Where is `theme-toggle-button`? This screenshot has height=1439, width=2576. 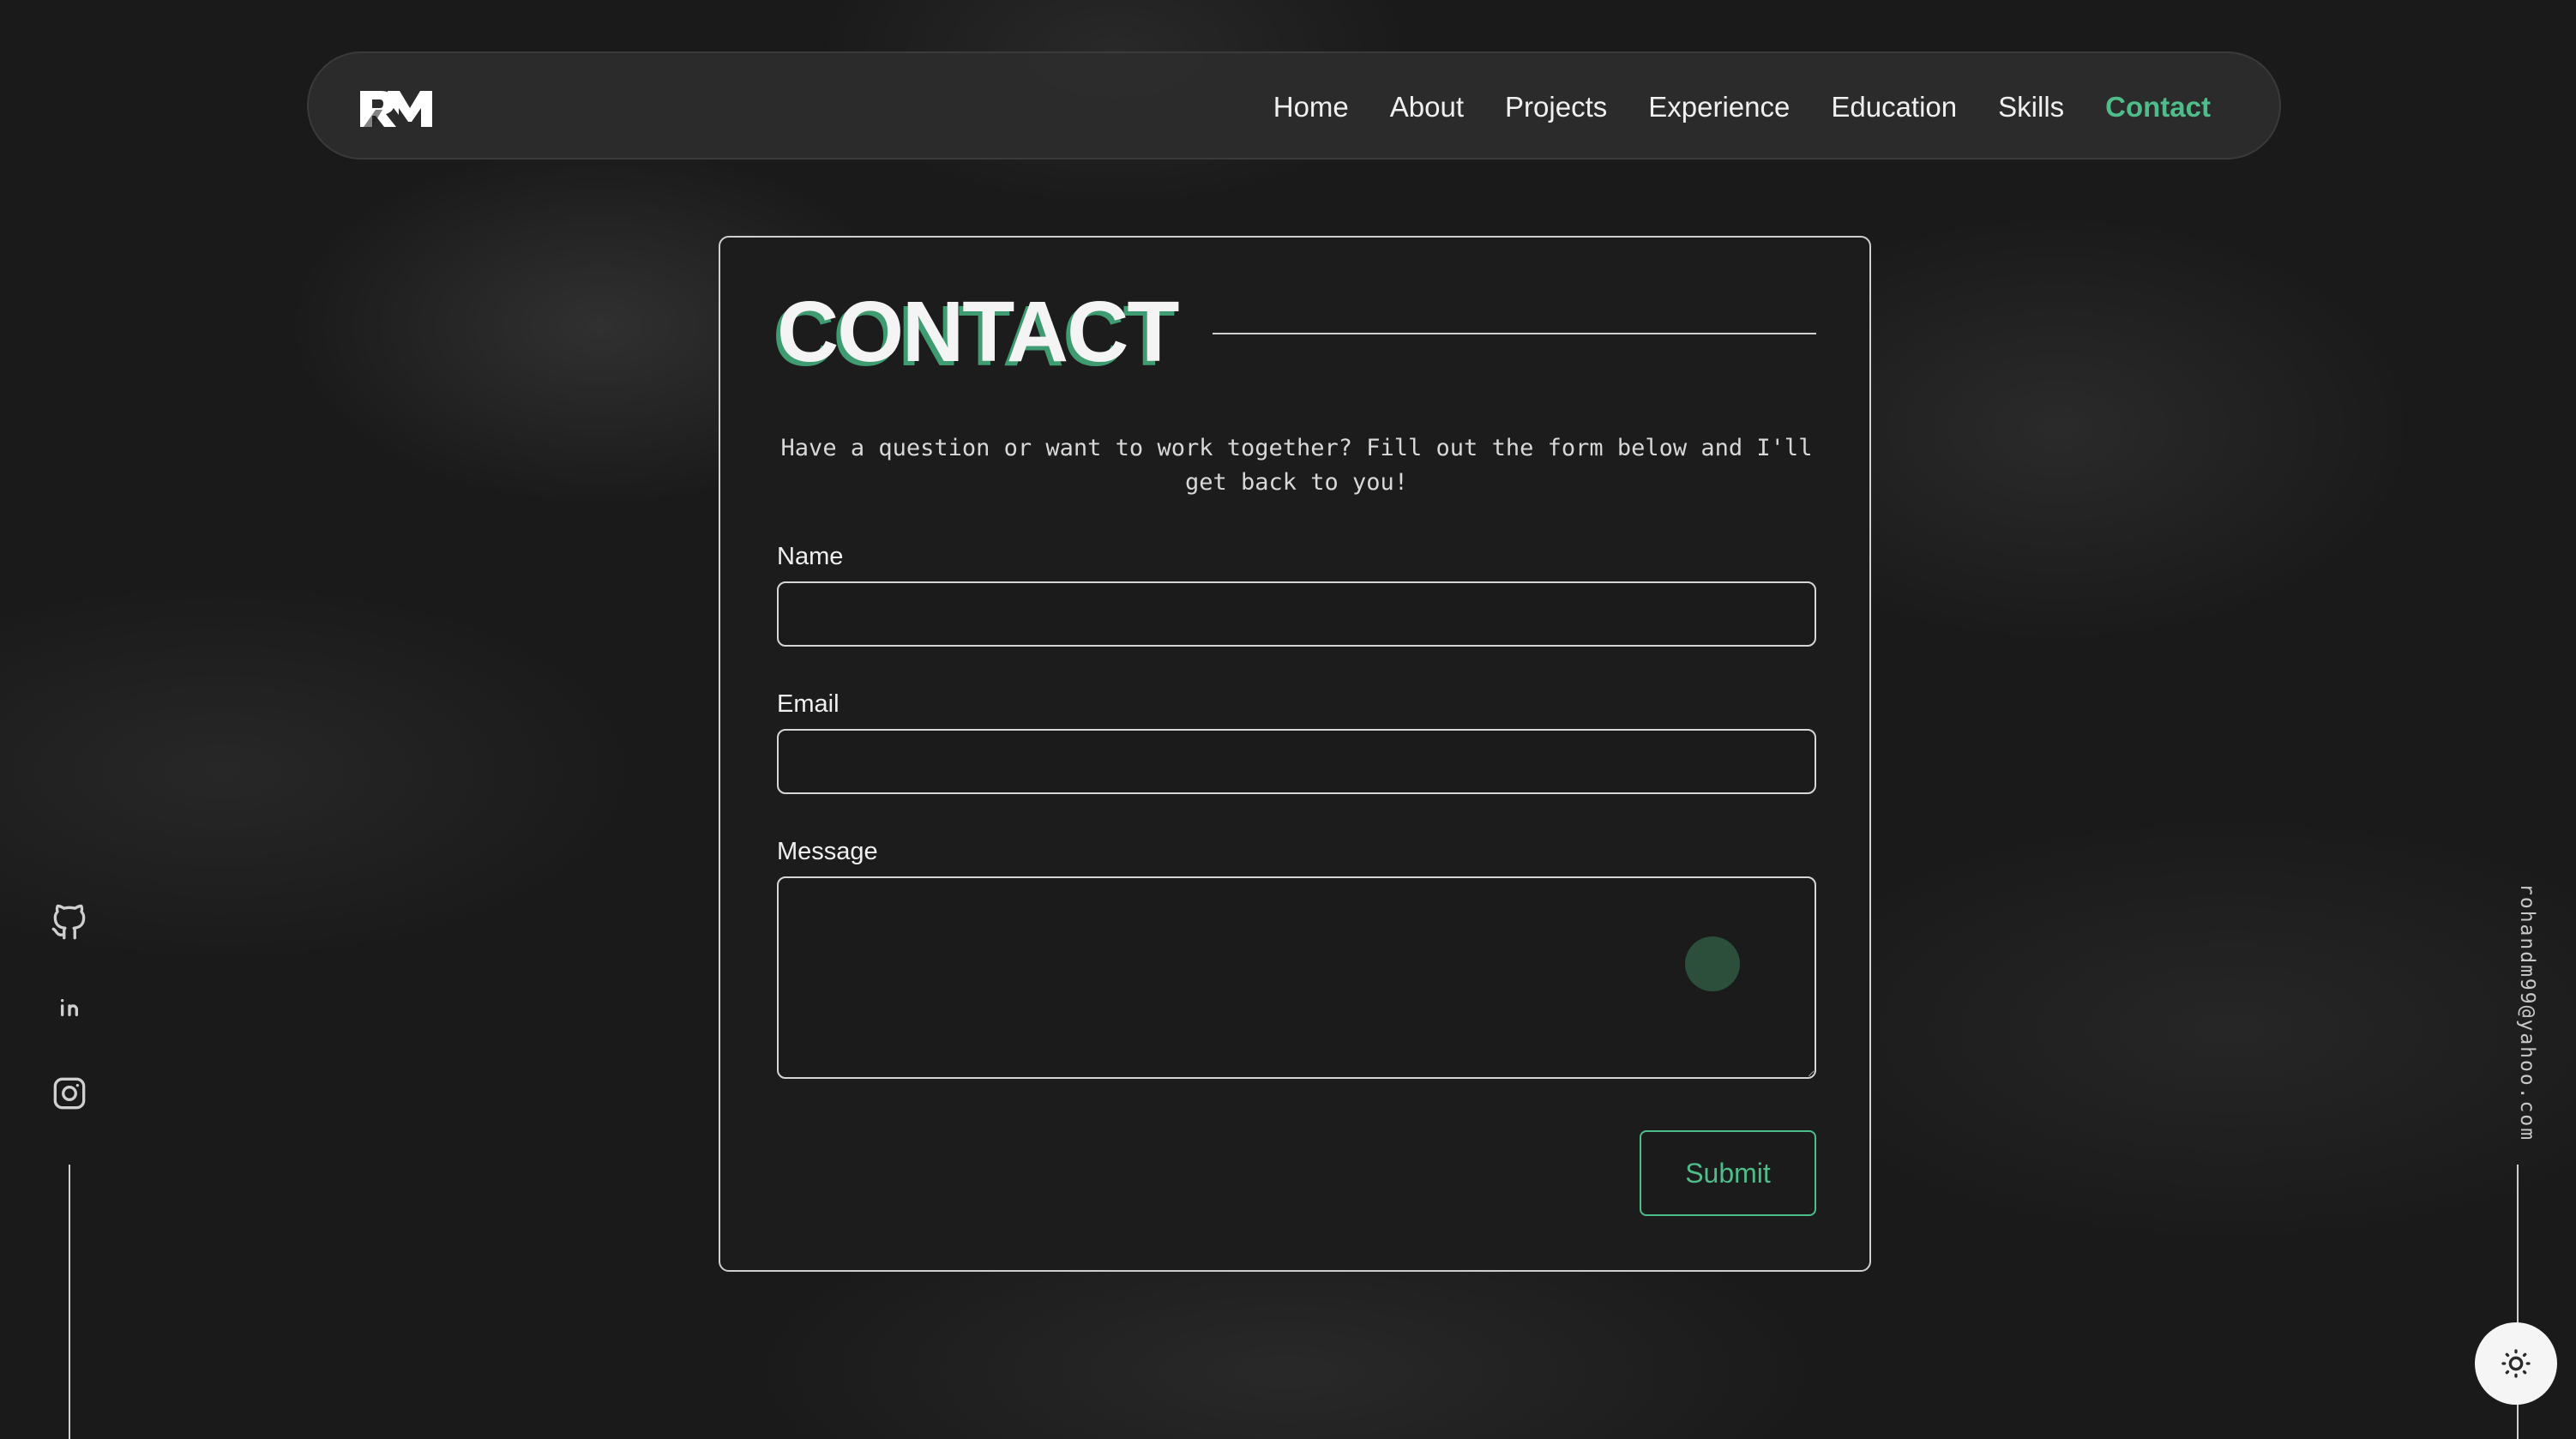
theme-toggle-button is located at coordinates (2516, 1364).